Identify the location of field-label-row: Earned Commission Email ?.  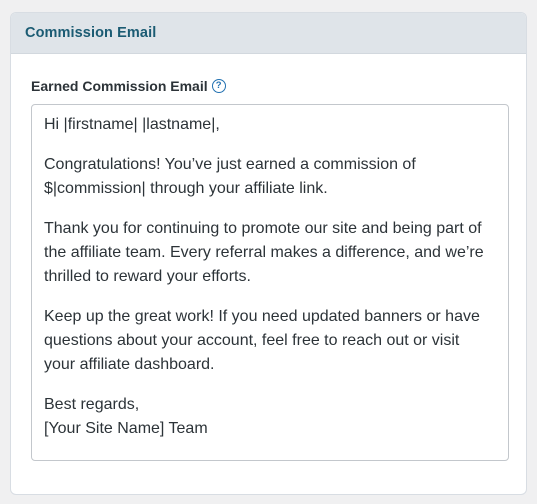
(128, 86).